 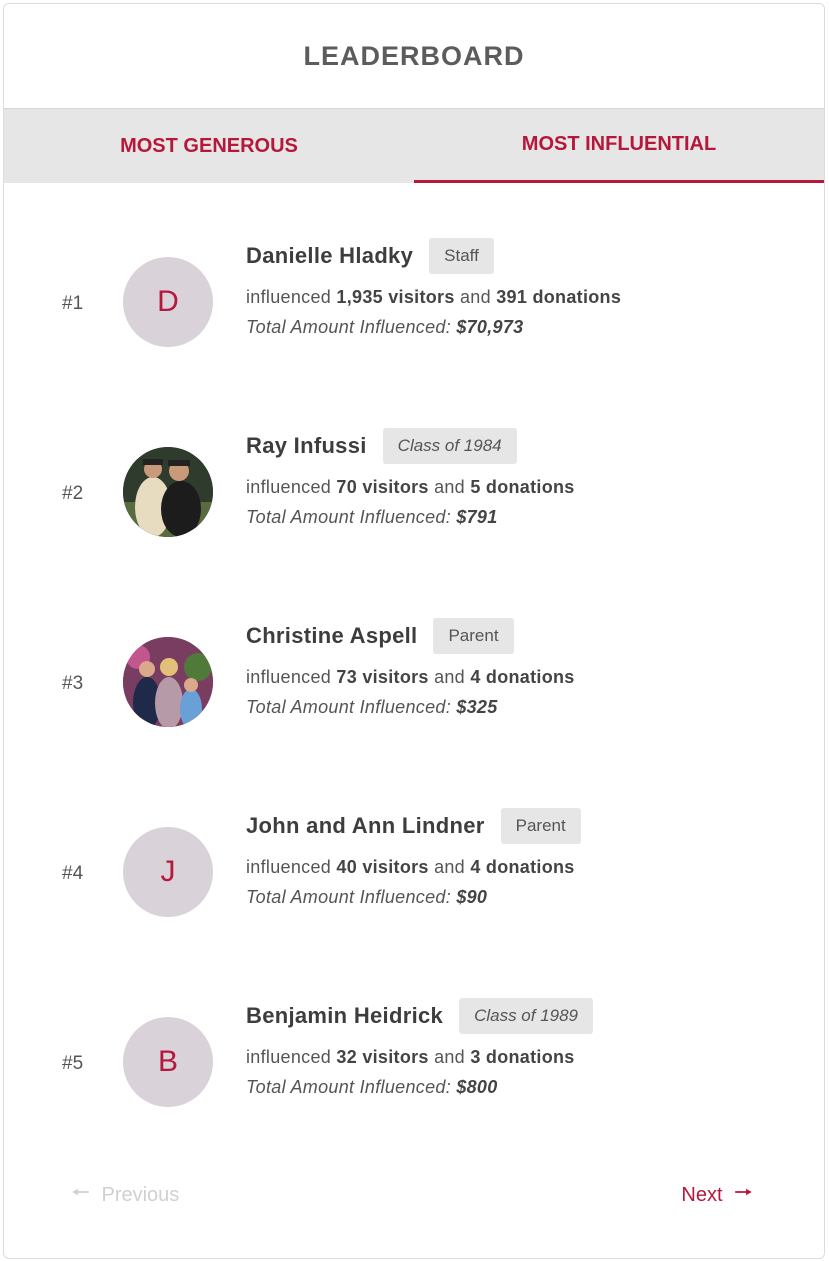 I want to click on entry-name: Christine Aspell, so click(x=331, y=636).